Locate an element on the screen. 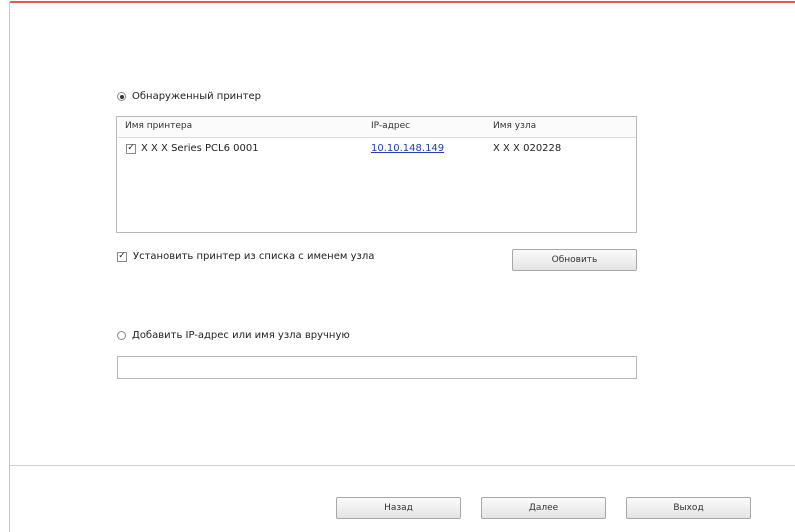  back-button: Назад is located at coordinates (398, 508).